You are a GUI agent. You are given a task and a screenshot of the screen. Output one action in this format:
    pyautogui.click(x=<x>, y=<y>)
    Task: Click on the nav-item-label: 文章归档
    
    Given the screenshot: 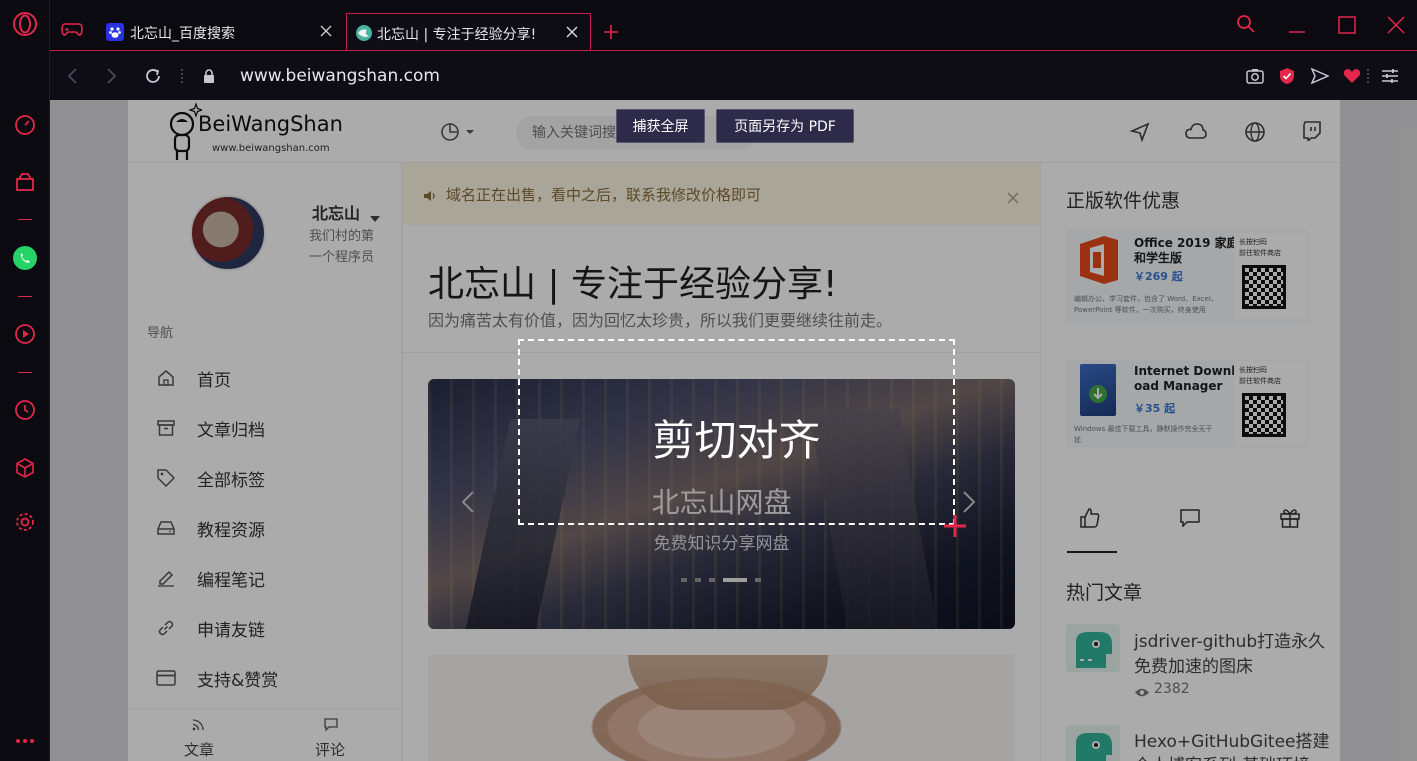 What is the action you would take?
    pyautogui.click(x=231, y=430)
    